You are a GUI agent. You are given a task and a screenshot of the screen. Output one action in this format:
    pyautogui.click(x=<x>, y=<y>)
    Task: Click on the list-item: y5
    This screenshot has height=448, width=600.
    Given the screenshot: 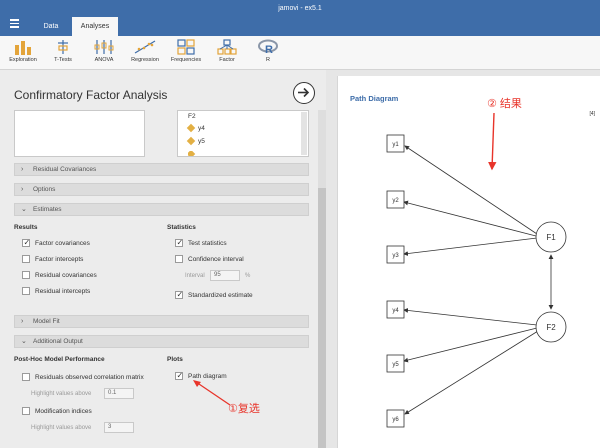 What is the action you would take?
    pyautogui.click(x=195, y=141)
    